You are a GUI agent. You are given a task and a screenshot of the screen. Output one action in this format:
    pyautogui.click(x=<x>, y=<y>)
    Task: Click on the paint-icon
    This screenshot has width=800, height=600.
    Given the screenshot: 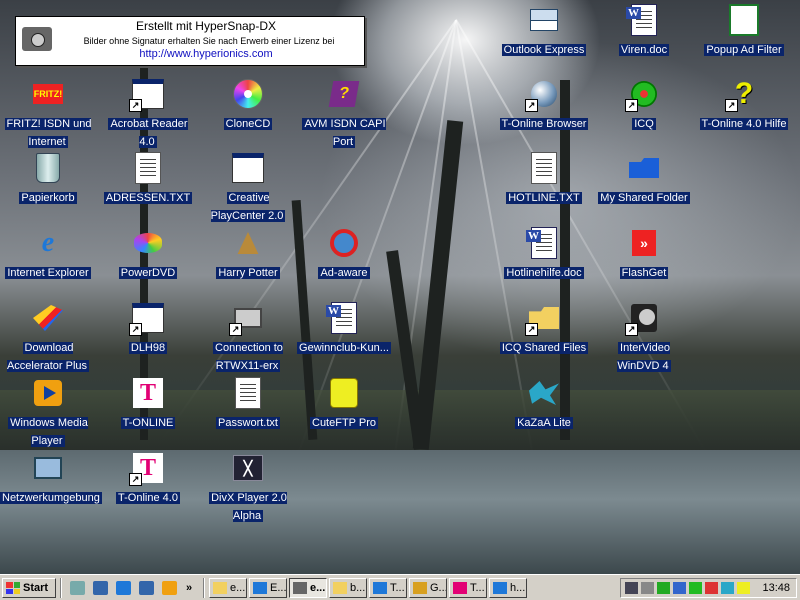 What is the action you would take?
    pyautogui.click(x=300, y=588)
    